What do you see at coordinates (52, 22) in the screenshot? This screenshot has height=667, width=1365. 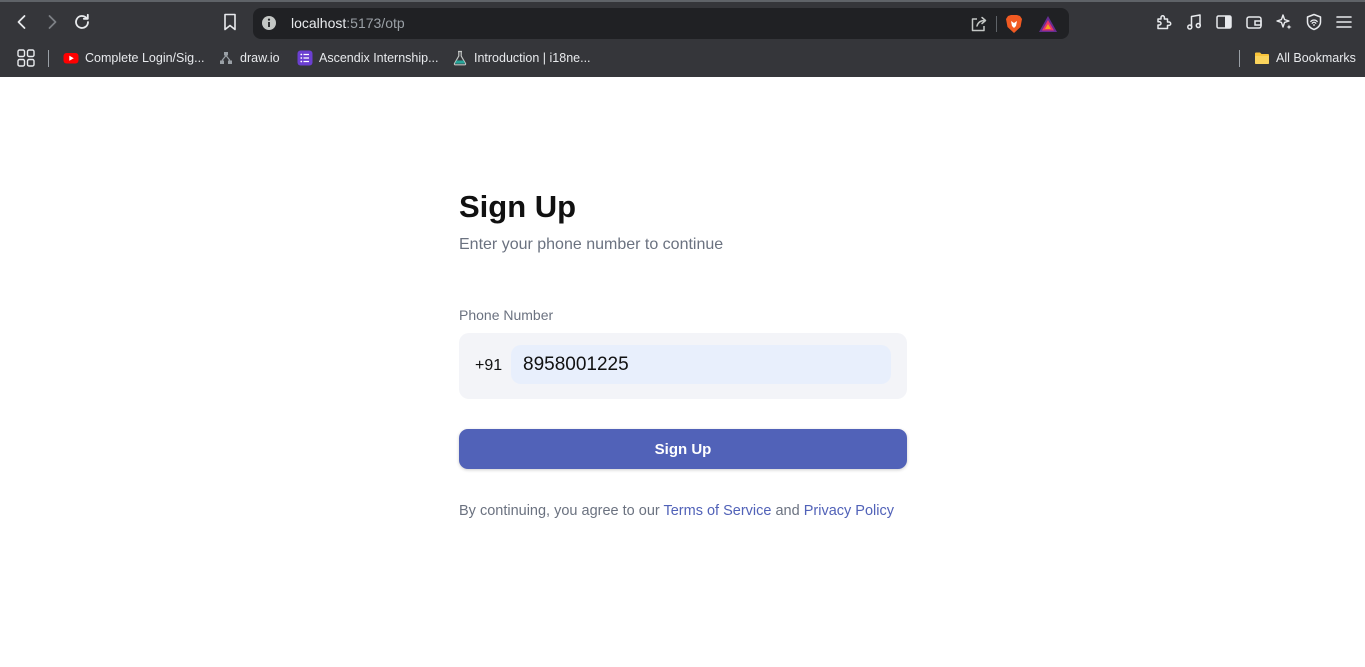 I see `forward-icon` at bounding box center [52, 22].